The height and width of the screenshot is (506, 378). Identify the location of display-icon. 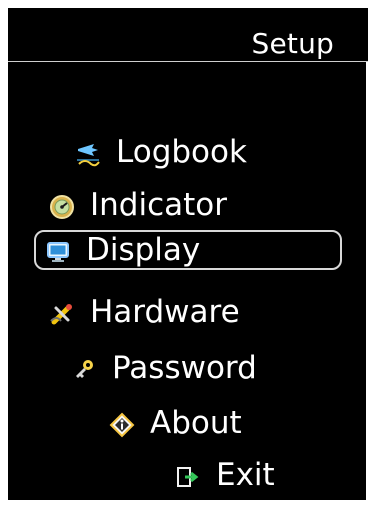
(58, 250).